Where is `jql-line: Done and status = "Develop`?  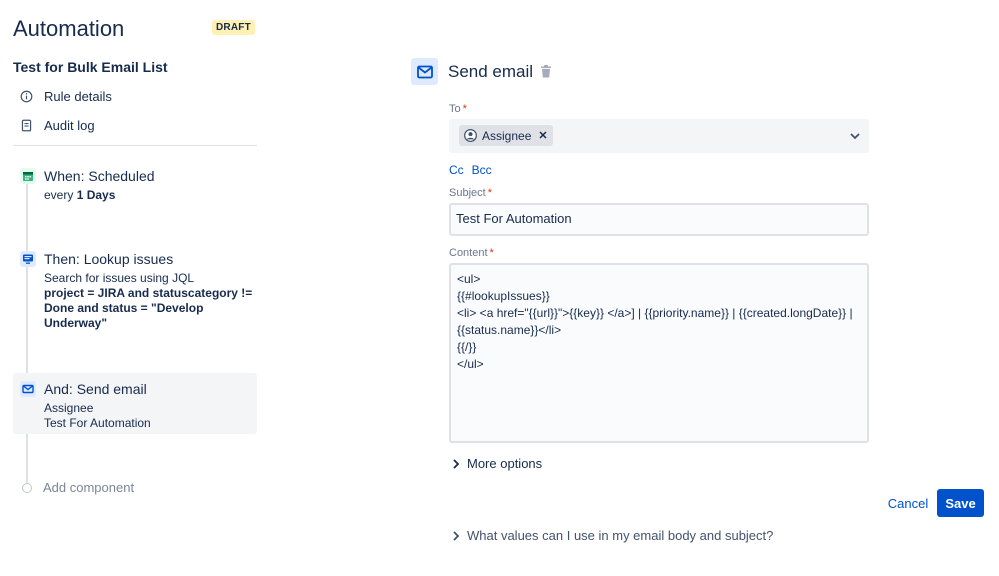
jql-line: Done and status = "Develop is located at coordinates (124, 308).